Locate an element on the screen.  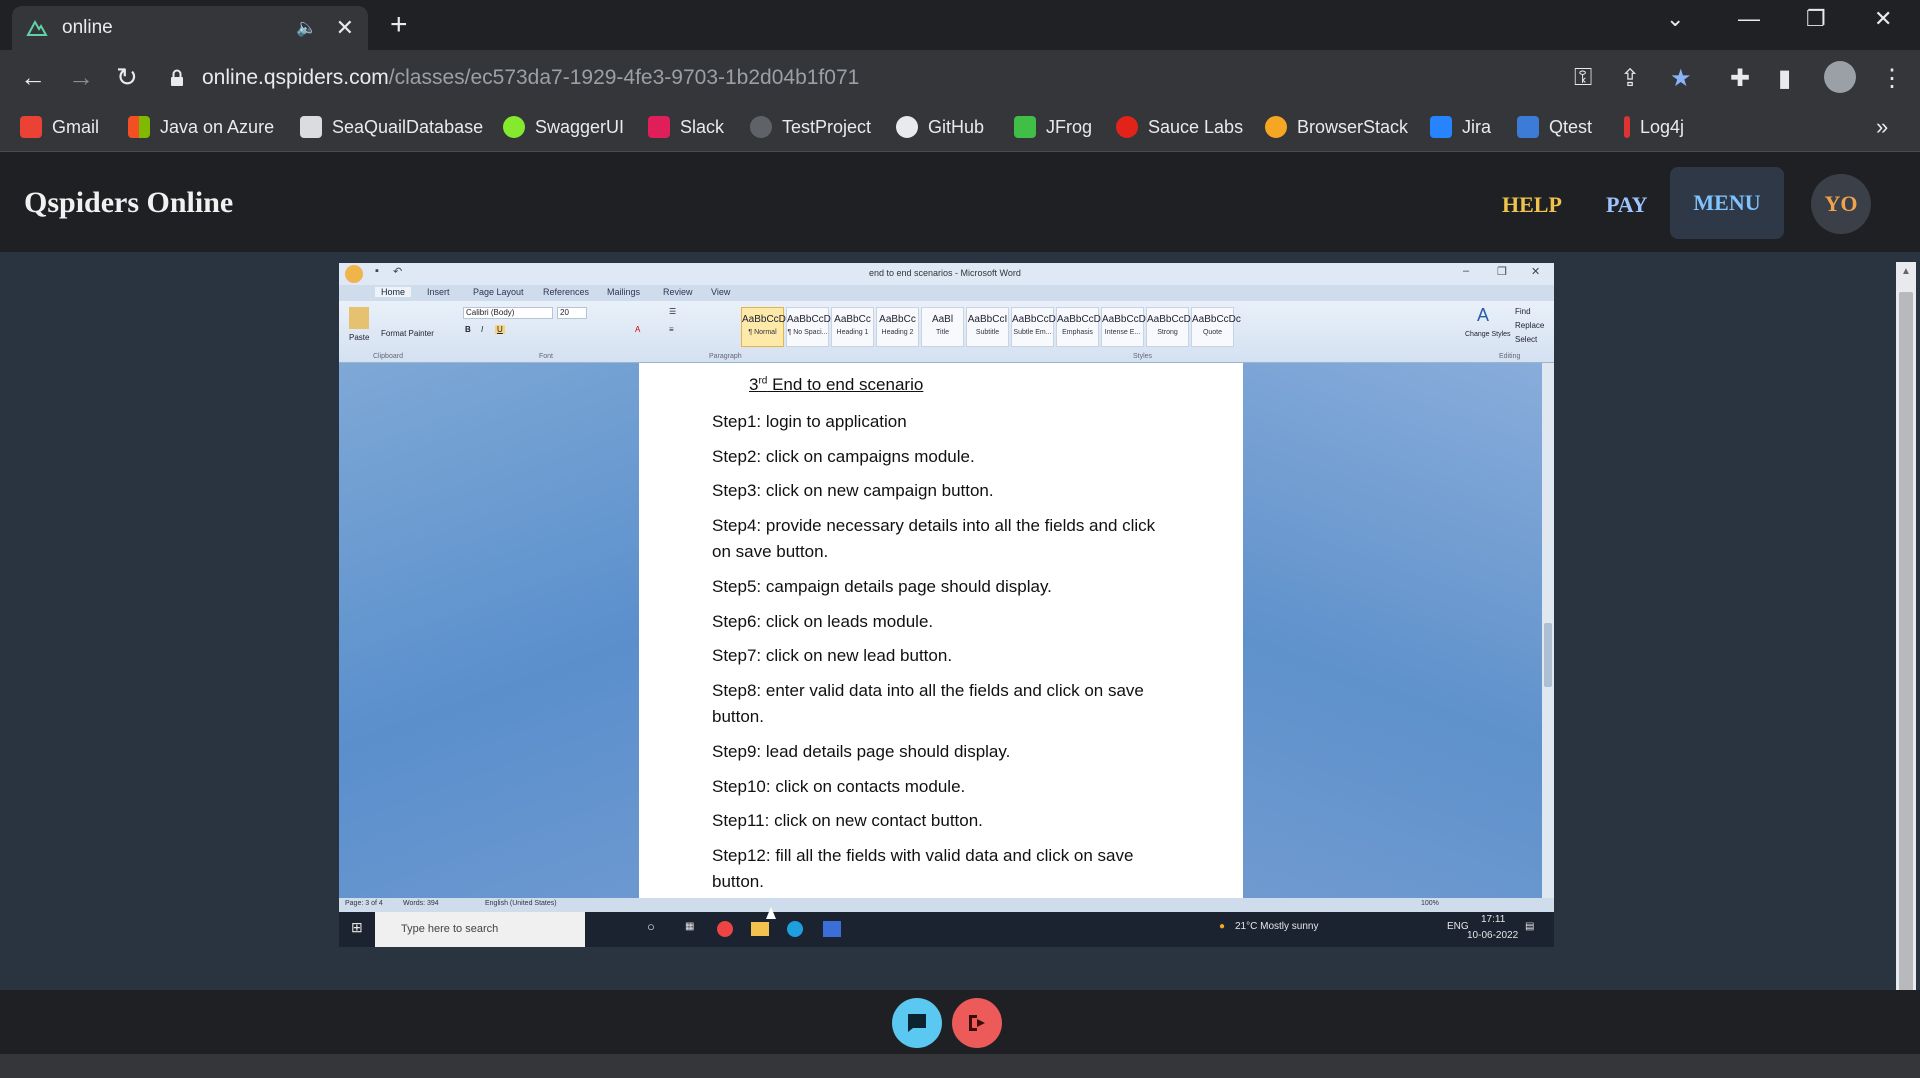
bookmark-sauce-labs: Sauce Labs is located at coordinates (1179, 127).